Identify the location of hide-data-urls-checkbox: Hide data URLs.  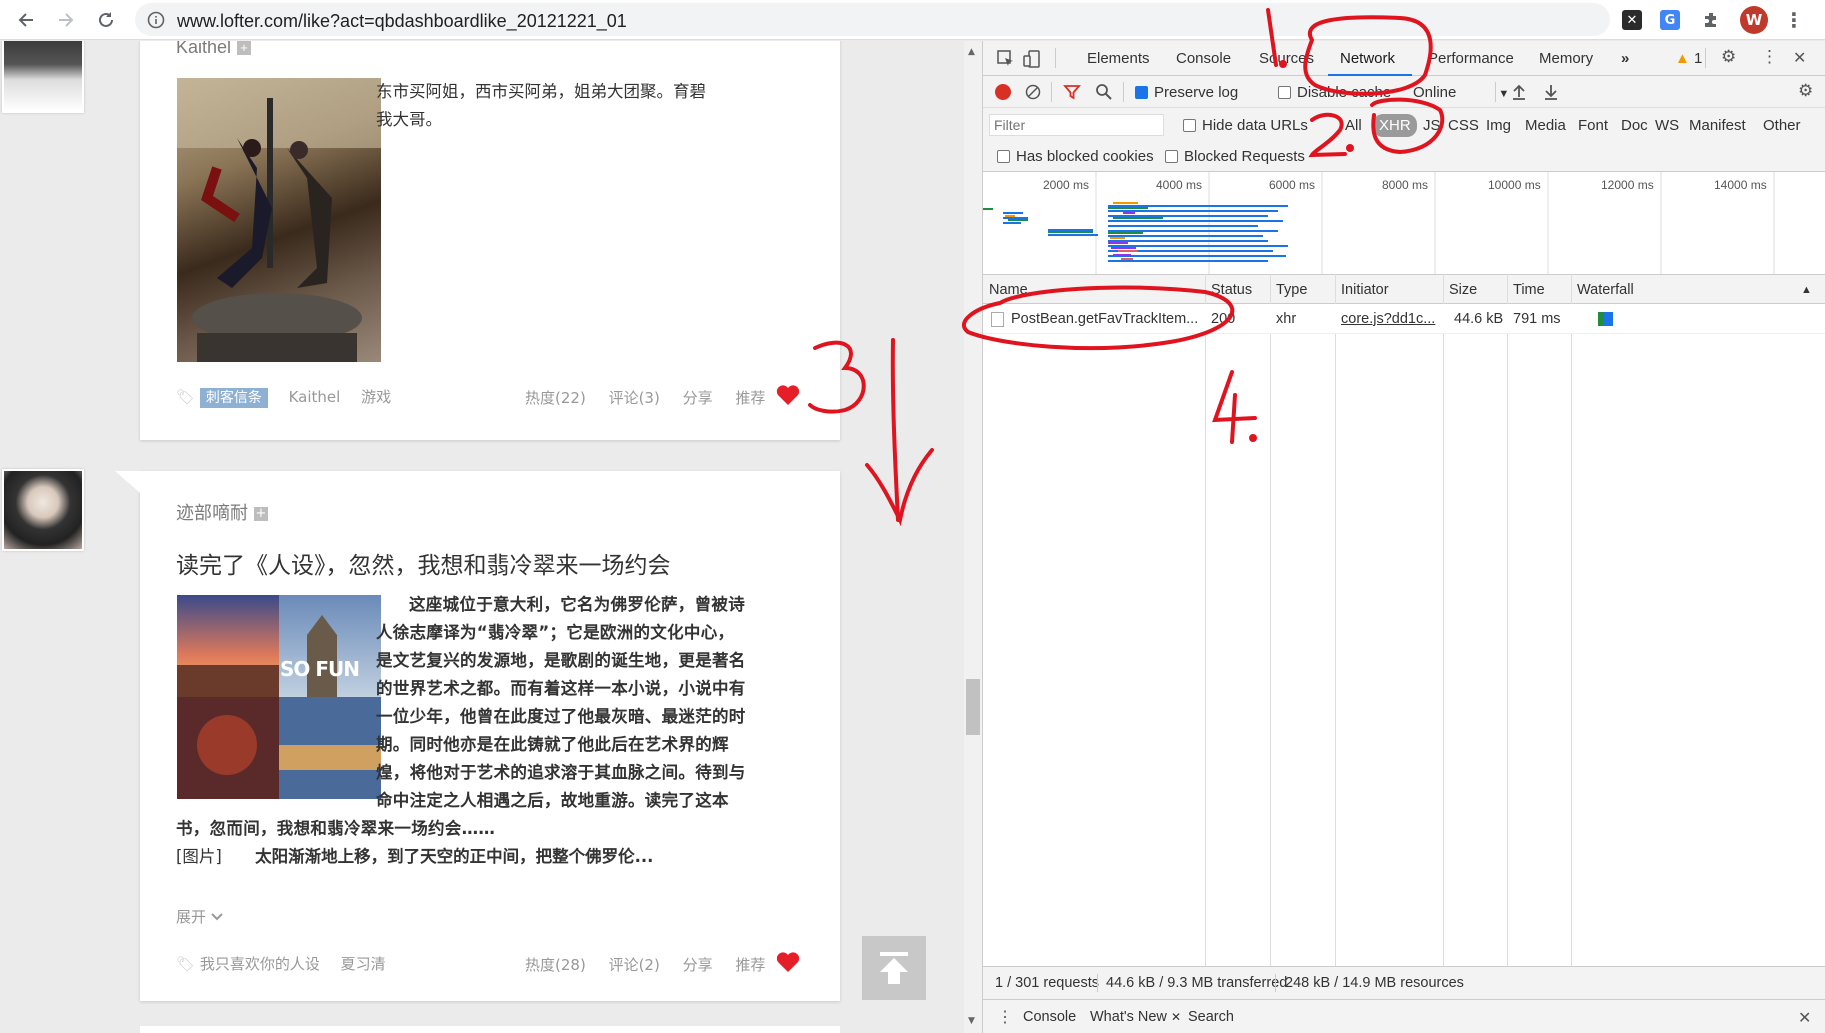
(1245, 125).